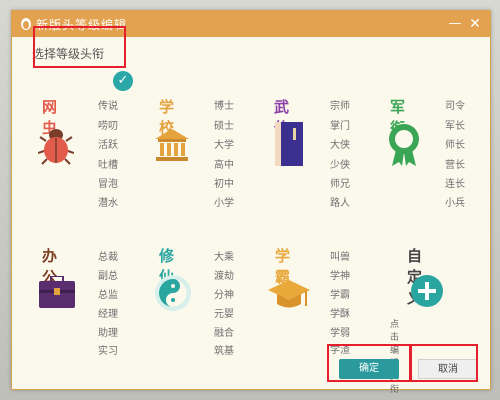 The image size is (500, 400). What do you see at coordinates (108, 274) in the screenshot?
I see `rank-option: 副总` at bounding box center [108, 274].